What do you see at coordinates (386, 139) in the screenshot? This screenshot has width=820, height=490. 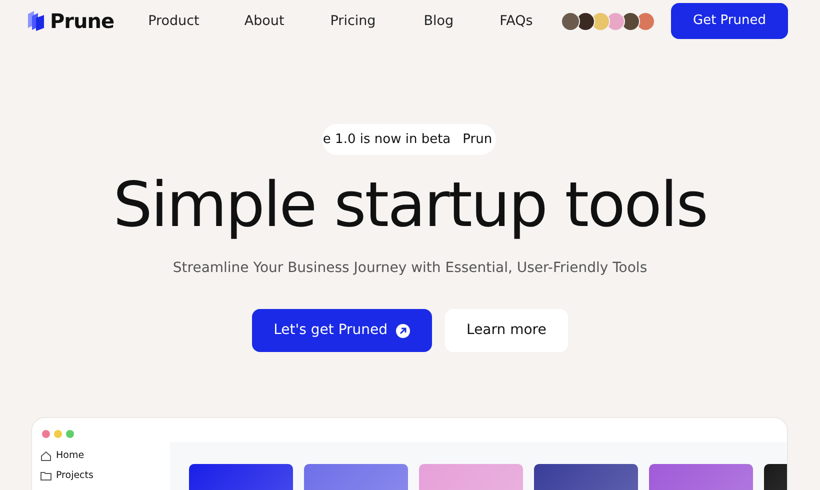 I see `announcement-text: e 1.0 is now in beta` at bounding box center [386, 139].